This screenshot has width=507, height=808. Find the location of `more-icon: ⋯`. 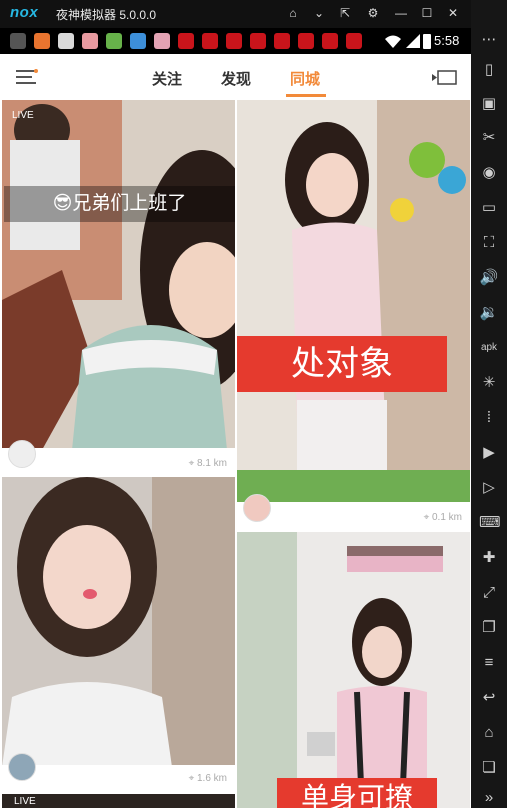

more-icon: ⋯ is located at coordinates (489, 40).